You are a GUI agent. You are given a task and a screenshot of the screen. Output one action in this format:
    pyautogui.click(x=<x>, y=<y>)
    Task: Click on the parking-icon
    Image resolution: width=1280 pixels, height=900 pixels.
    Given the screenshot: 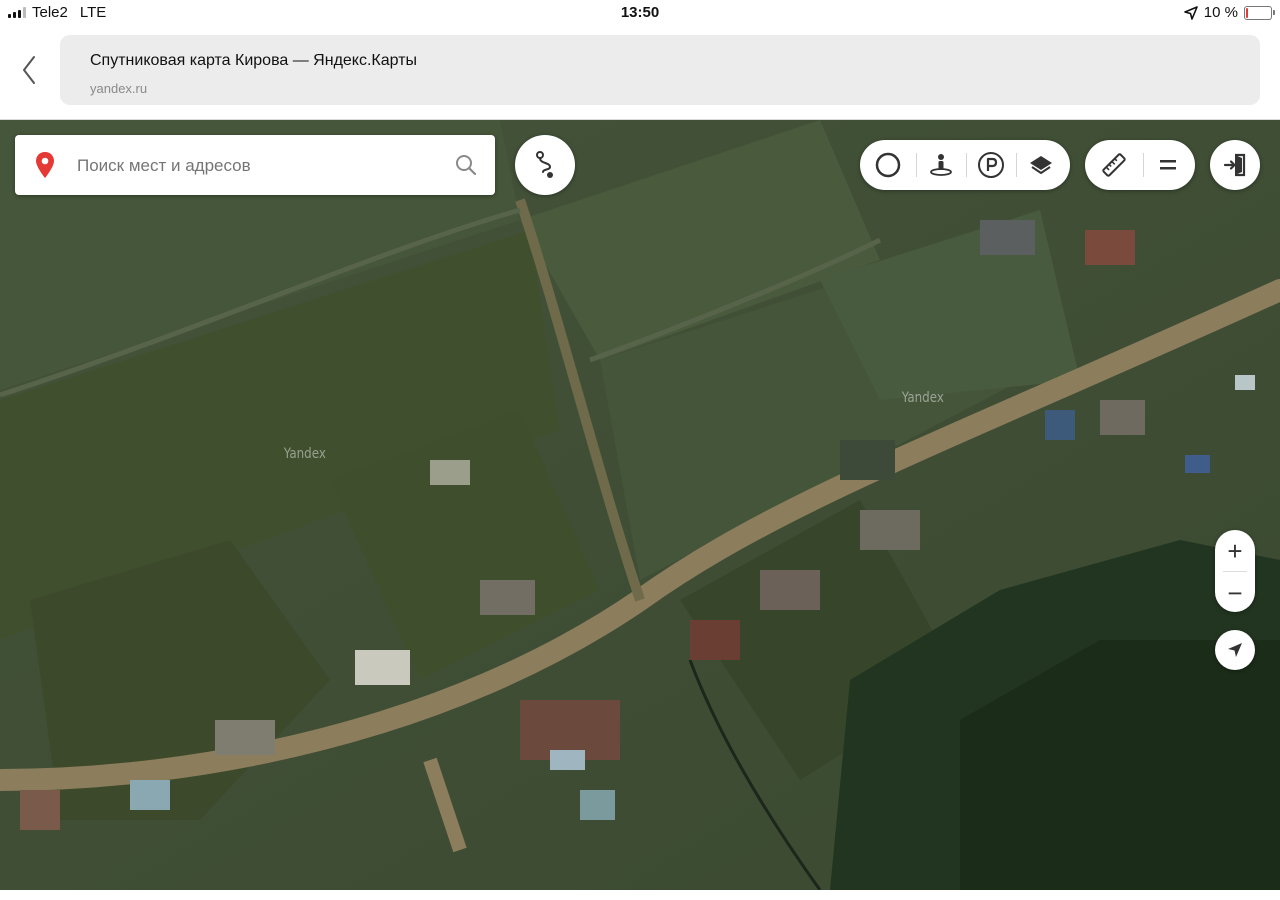 What is the action you would take?
    pyautogui.click(x=991, y=165)
    